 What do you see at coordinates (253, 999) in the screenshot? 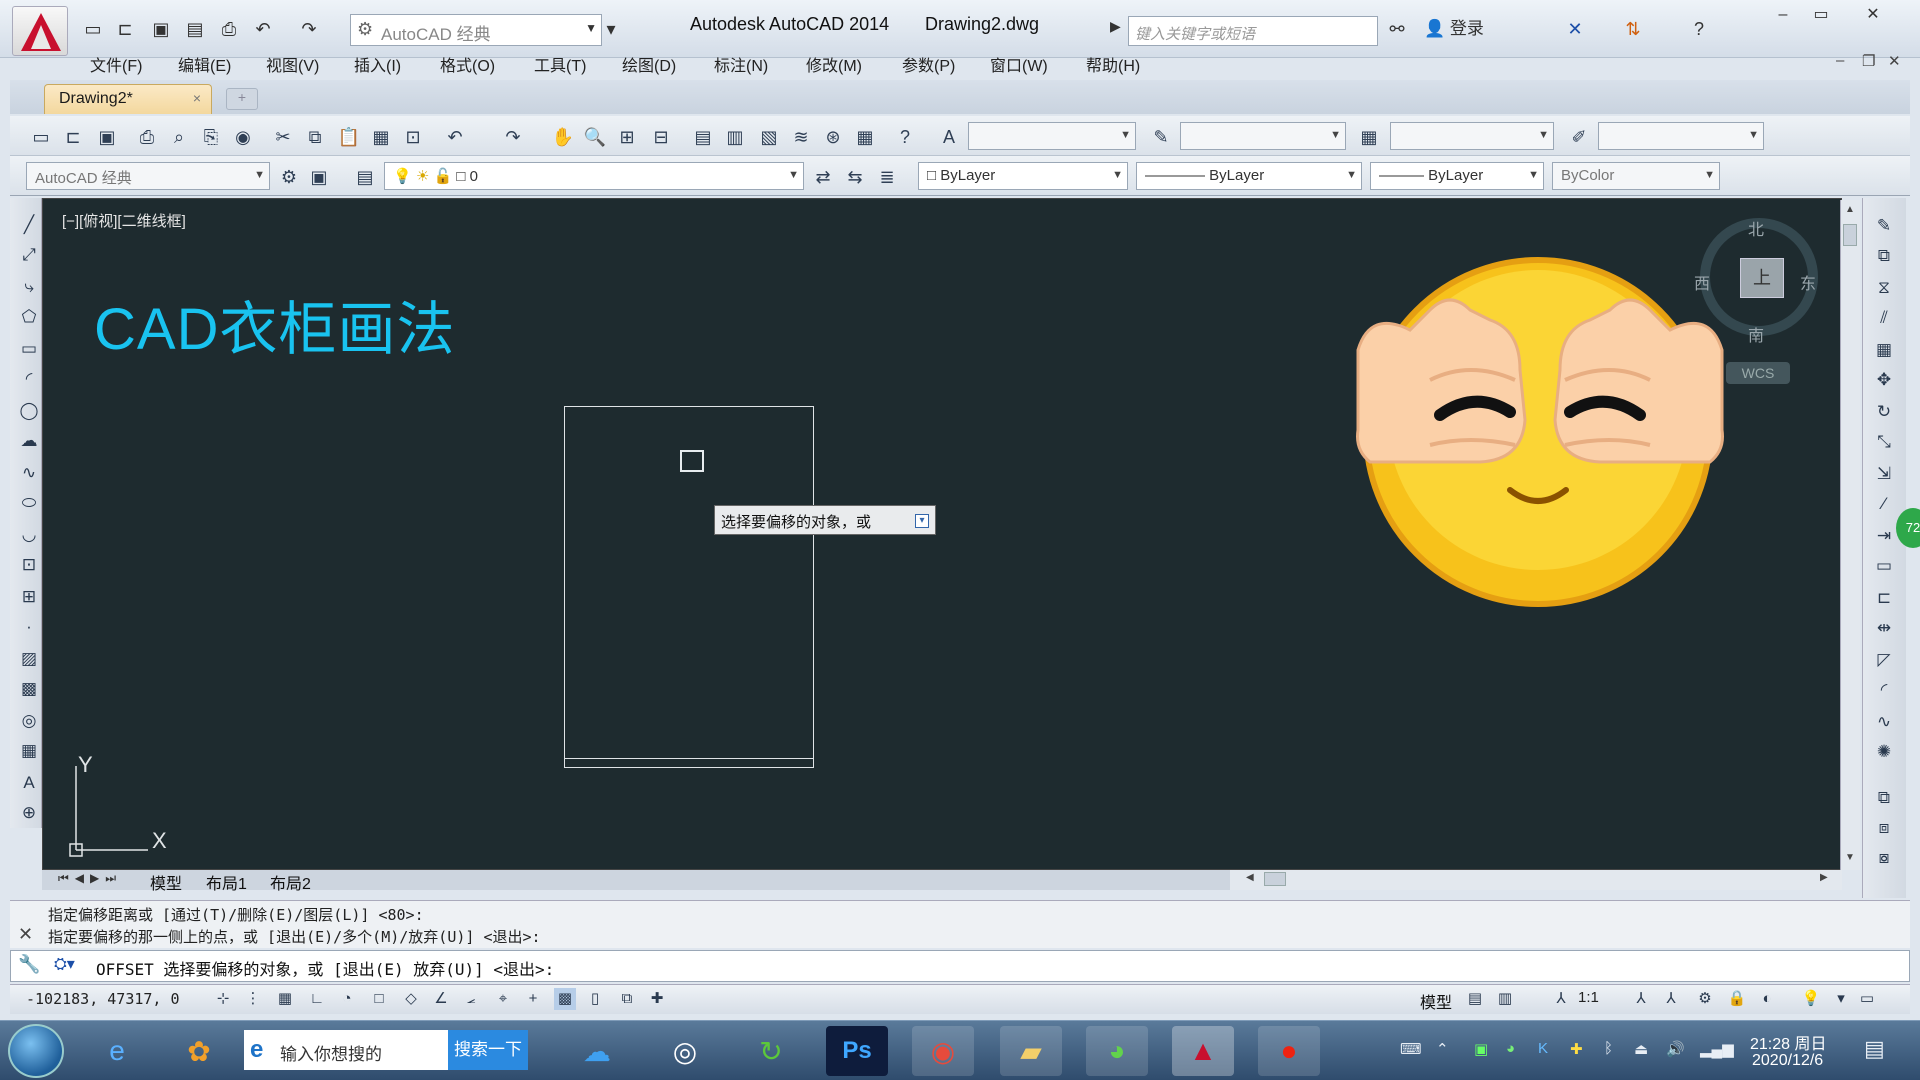
I see `snap-mode-icon: ⋮` at bounding box center [253, 999].